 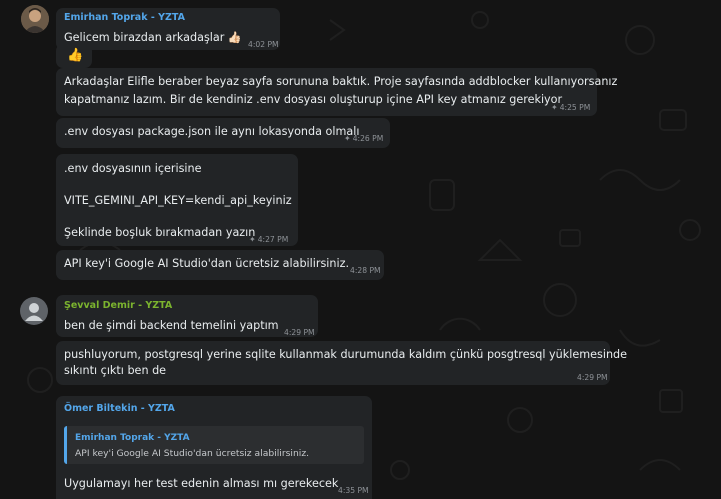 I want to click on message-time: 4:28 PM, so click(x=365, y=270).